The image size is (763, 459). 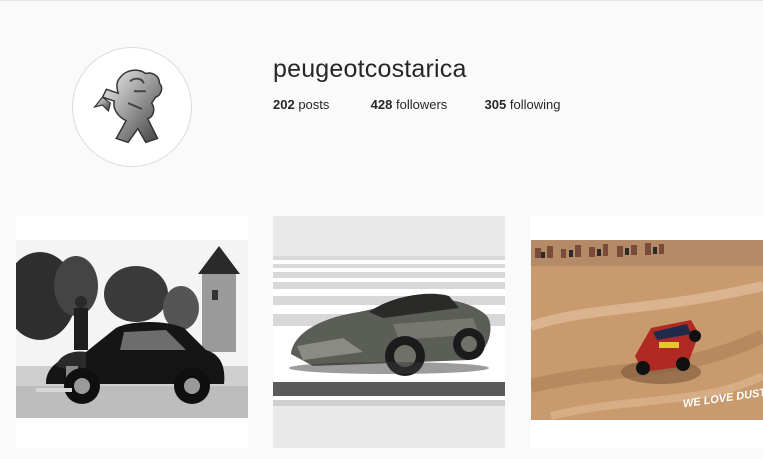 What do you see at coordinates (535, 104) in the screenshot?
I see `following-label: following` at bounding box center [535, 104].